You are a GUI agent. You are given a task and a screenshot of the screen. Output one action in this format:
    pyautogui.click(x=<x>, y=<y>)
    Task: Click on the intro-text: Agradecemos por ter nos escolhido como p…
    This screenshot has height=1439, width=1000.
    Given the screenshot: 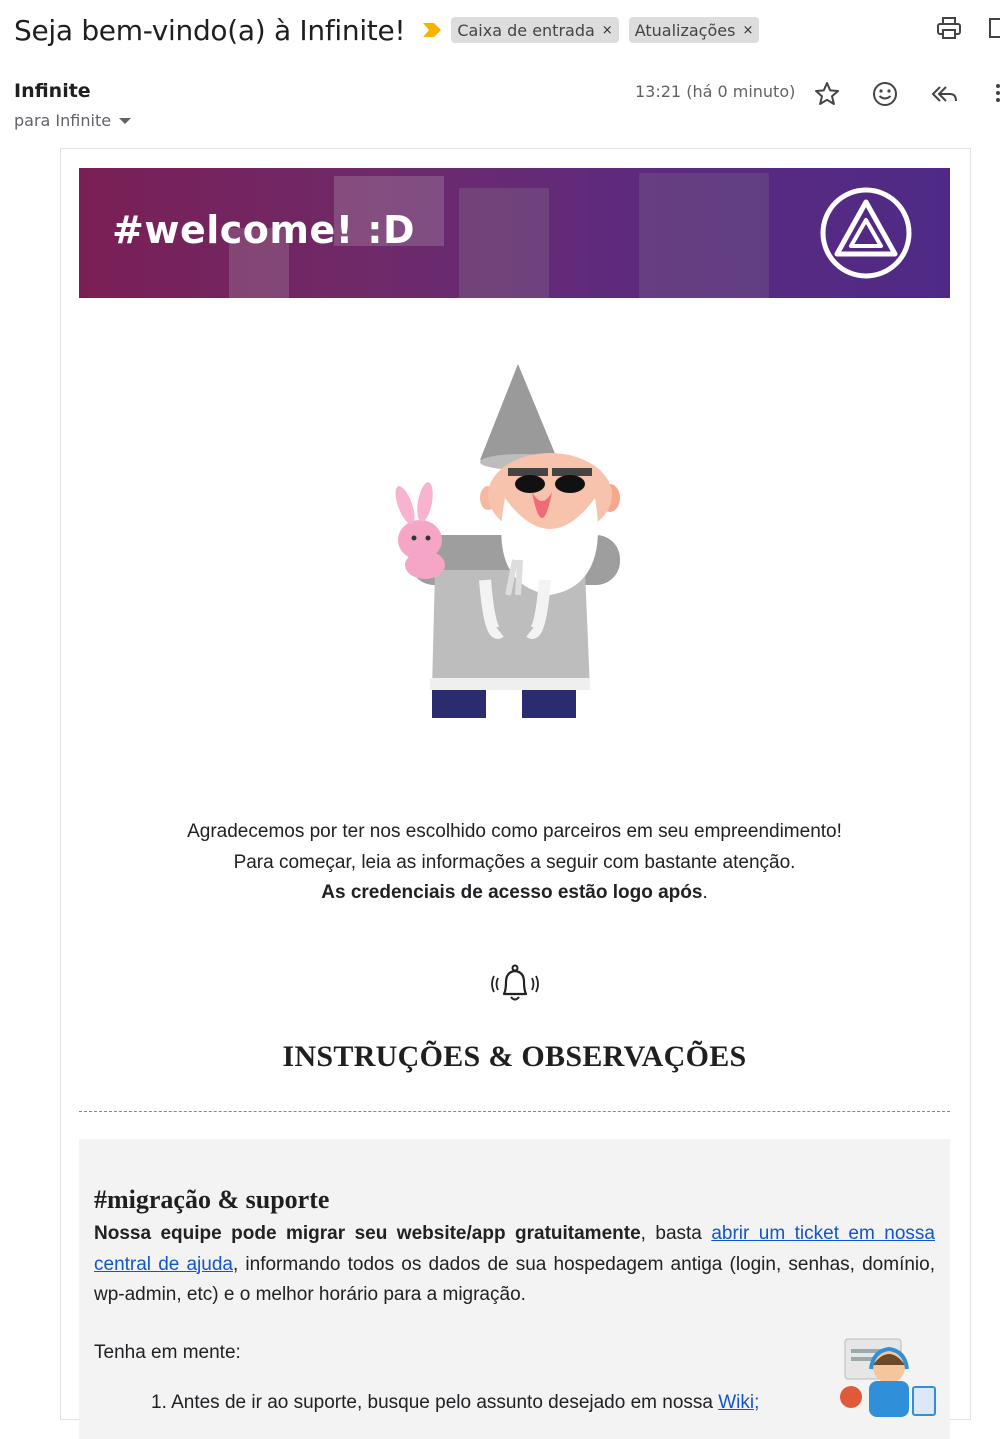 What is the action you would take?
    pyautogui.click(x=514, y=863)
    